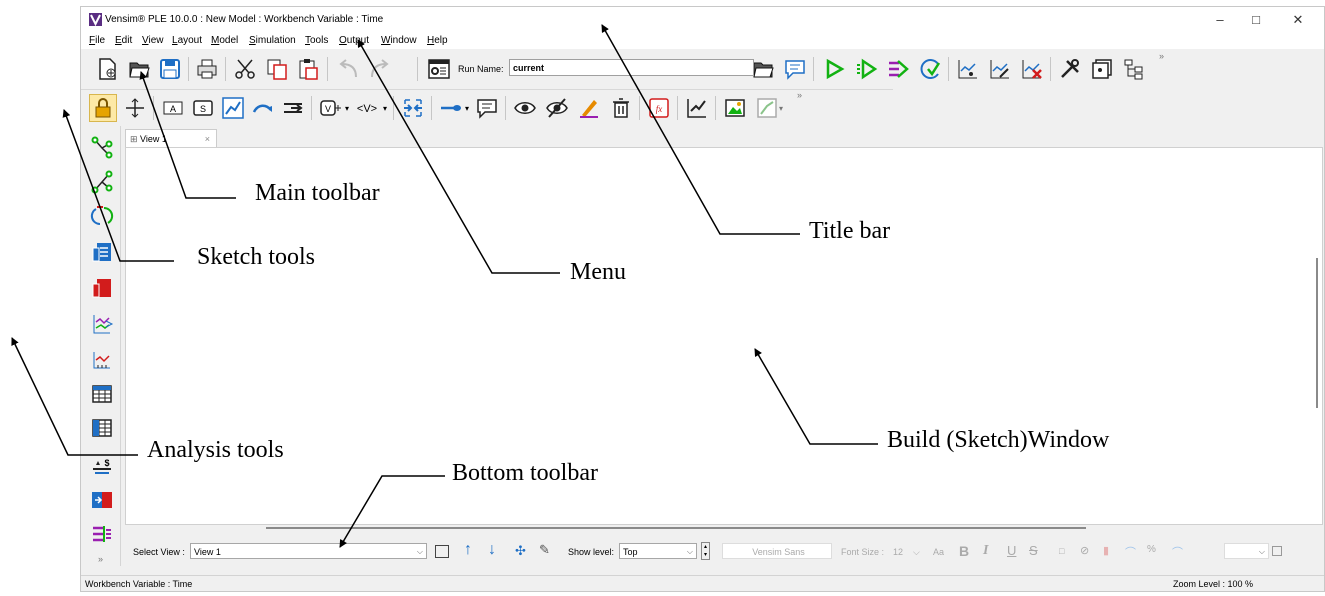 The height and width of the screenshot is (596, 1325). I want to click on maximize-button: □, so click(1256, 20).